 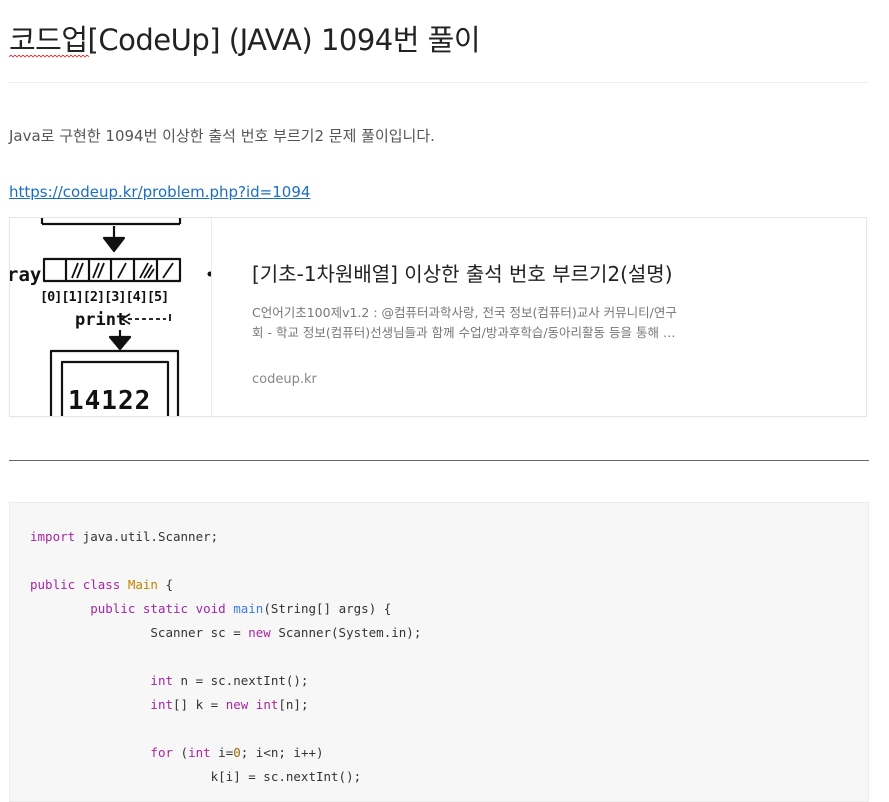 What do you see at coordinates (225, 537) in the screenshot?
I see `code-line: import java.util.Scanner;` at bounding box center [225, 537].